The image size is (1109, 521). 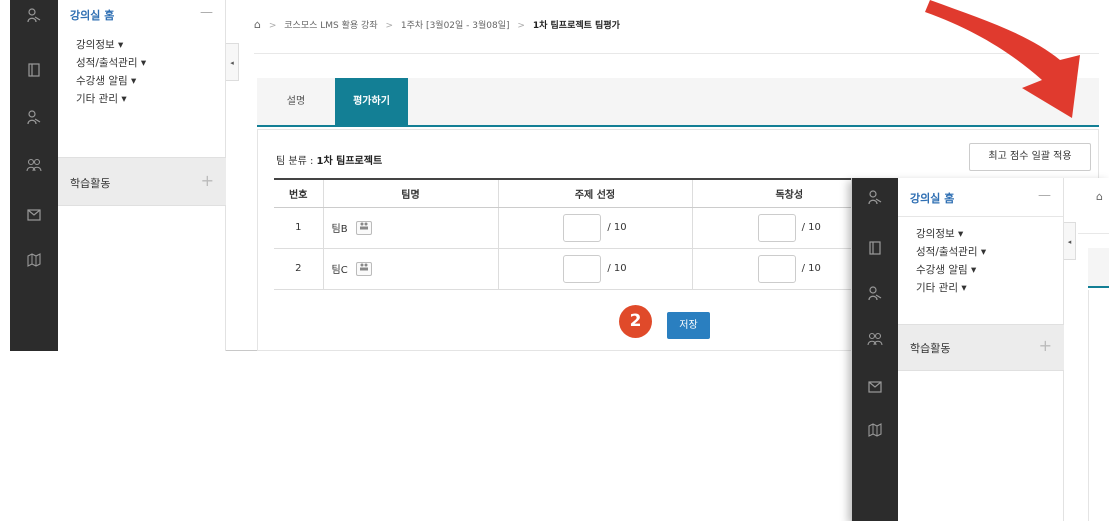 I want to click on row-number: 2, so click(x=298, y=269).